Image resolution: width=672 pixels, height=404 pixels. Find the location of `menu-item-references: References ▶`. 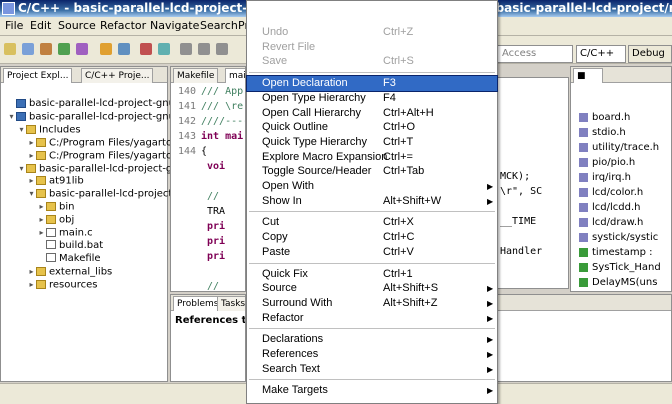

menu-item-references: References ▶ is located at coordinates (372, 354).